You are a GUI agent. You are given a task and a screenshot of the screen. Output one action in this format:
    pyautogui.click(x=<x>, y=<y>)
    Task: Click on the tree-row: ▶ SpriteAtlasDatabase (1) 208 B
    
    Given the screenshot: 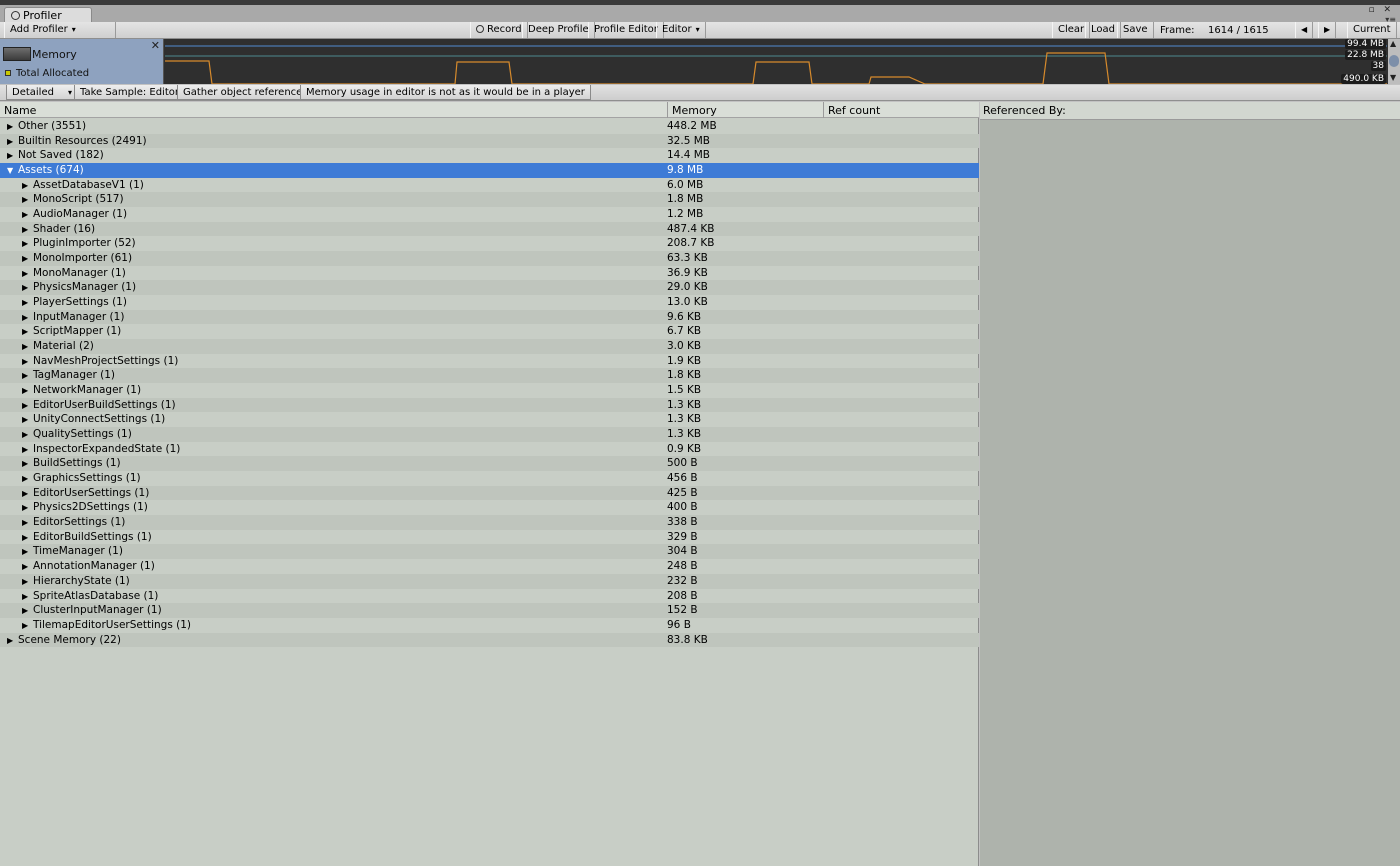 What is the action you would take?
    pyautogui.click(x=489, y=596)
    